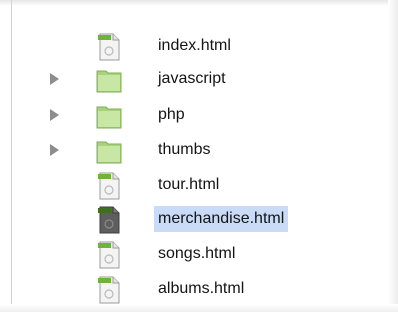 This screenshot has height=312, width=398. I want to click on file-row-merchandise-html: merchandise.html, so click(199, 219).